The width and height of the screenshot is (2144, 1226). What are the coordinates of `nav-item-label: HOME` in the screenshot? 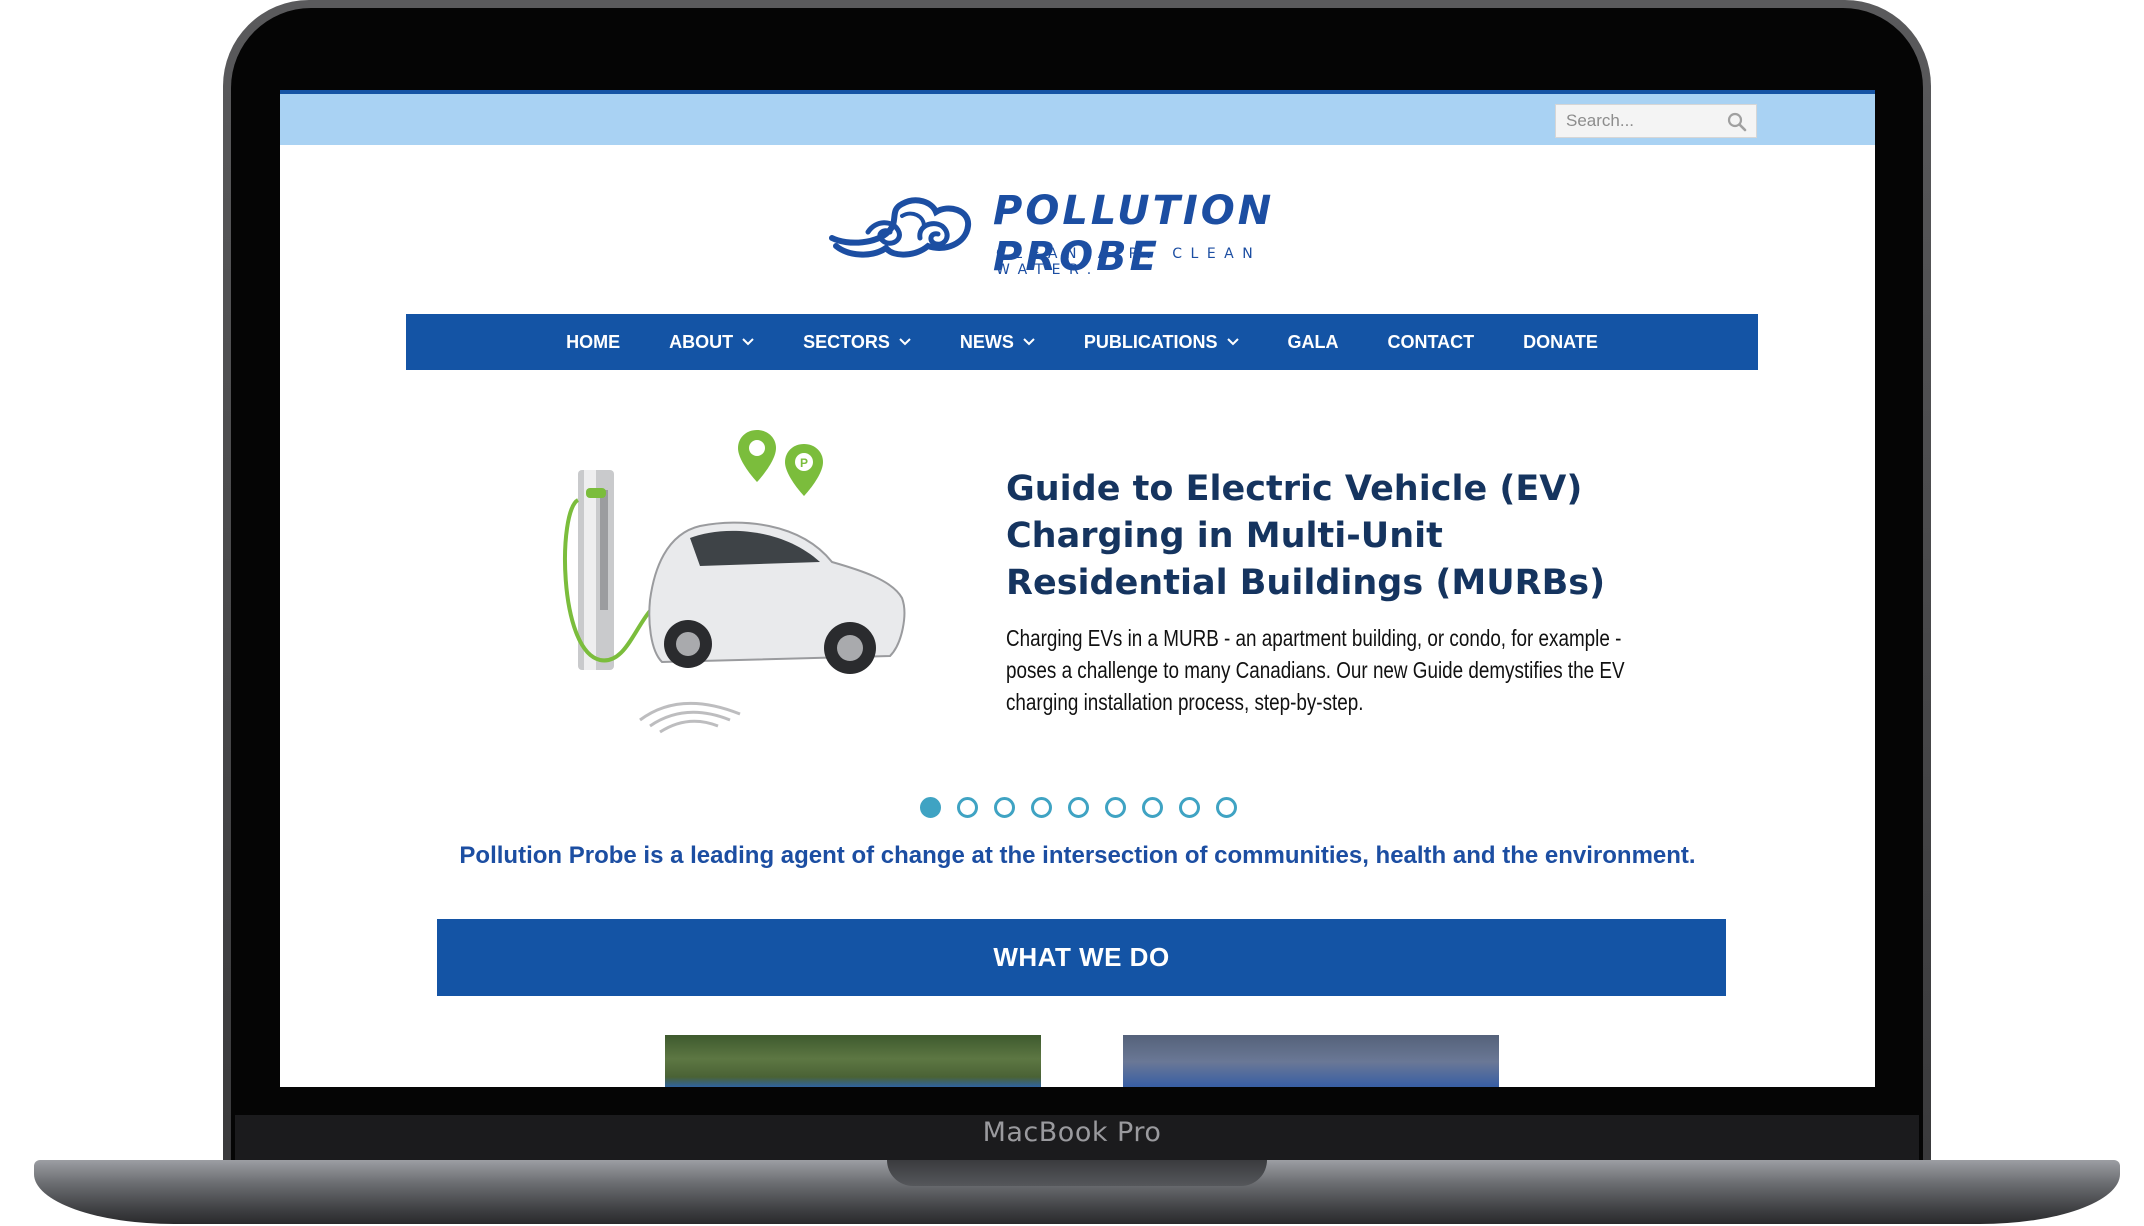 It's located at (593, 341).